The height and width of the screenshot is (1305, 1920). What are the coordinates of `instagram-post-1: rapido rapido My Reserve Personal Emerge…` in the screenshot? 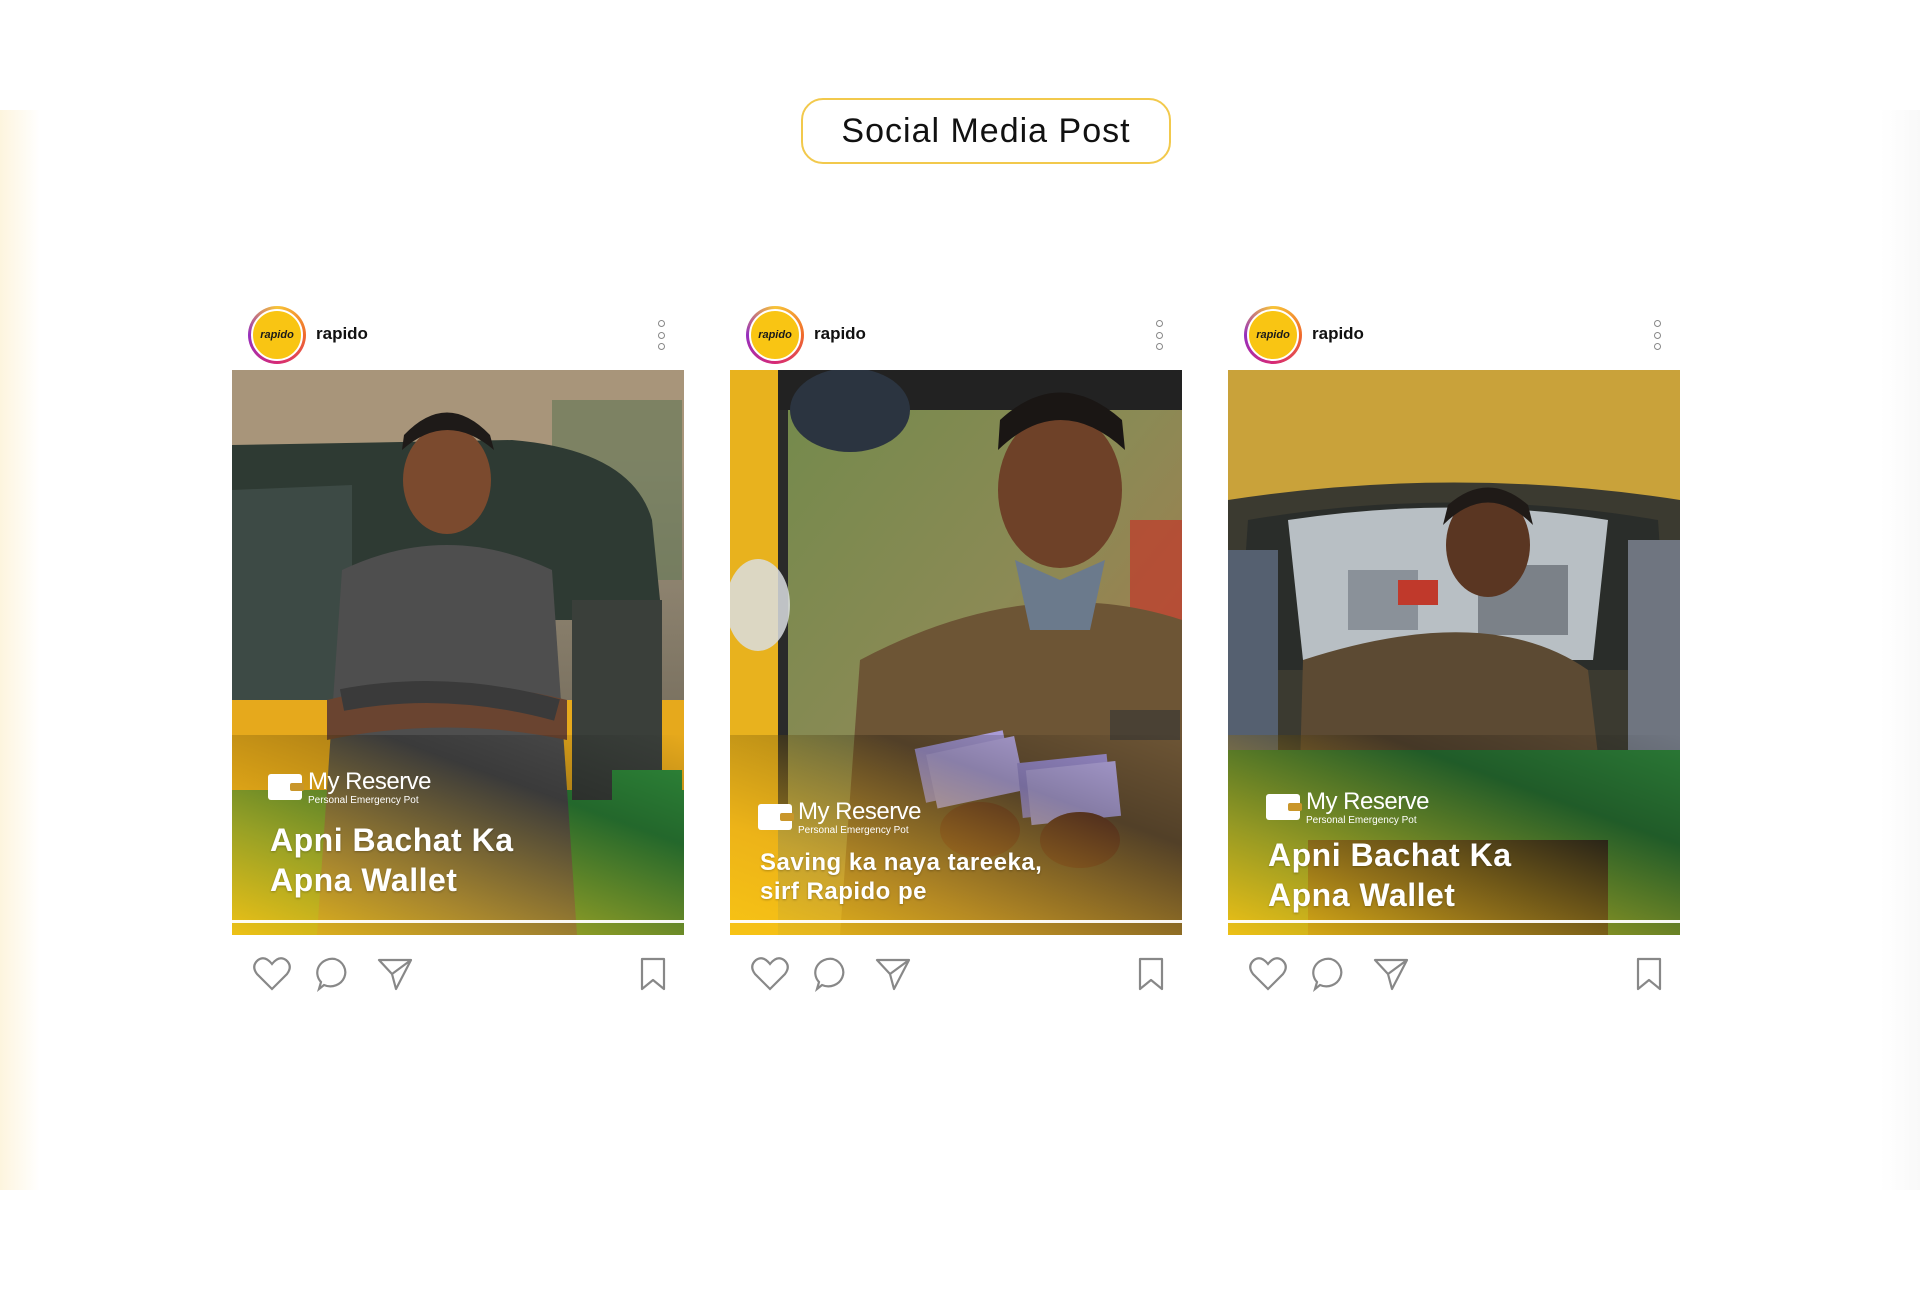 It's located at (458, 650).